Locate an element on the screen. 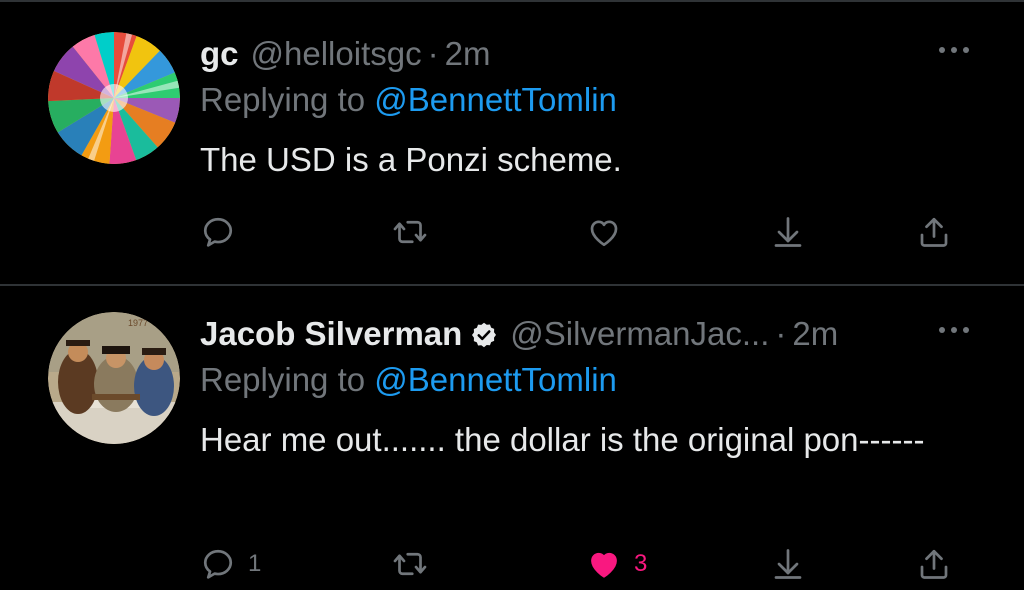 This screenshot has width=1024, height=590. heart-filled-icon is located at coordinates (604, 565).